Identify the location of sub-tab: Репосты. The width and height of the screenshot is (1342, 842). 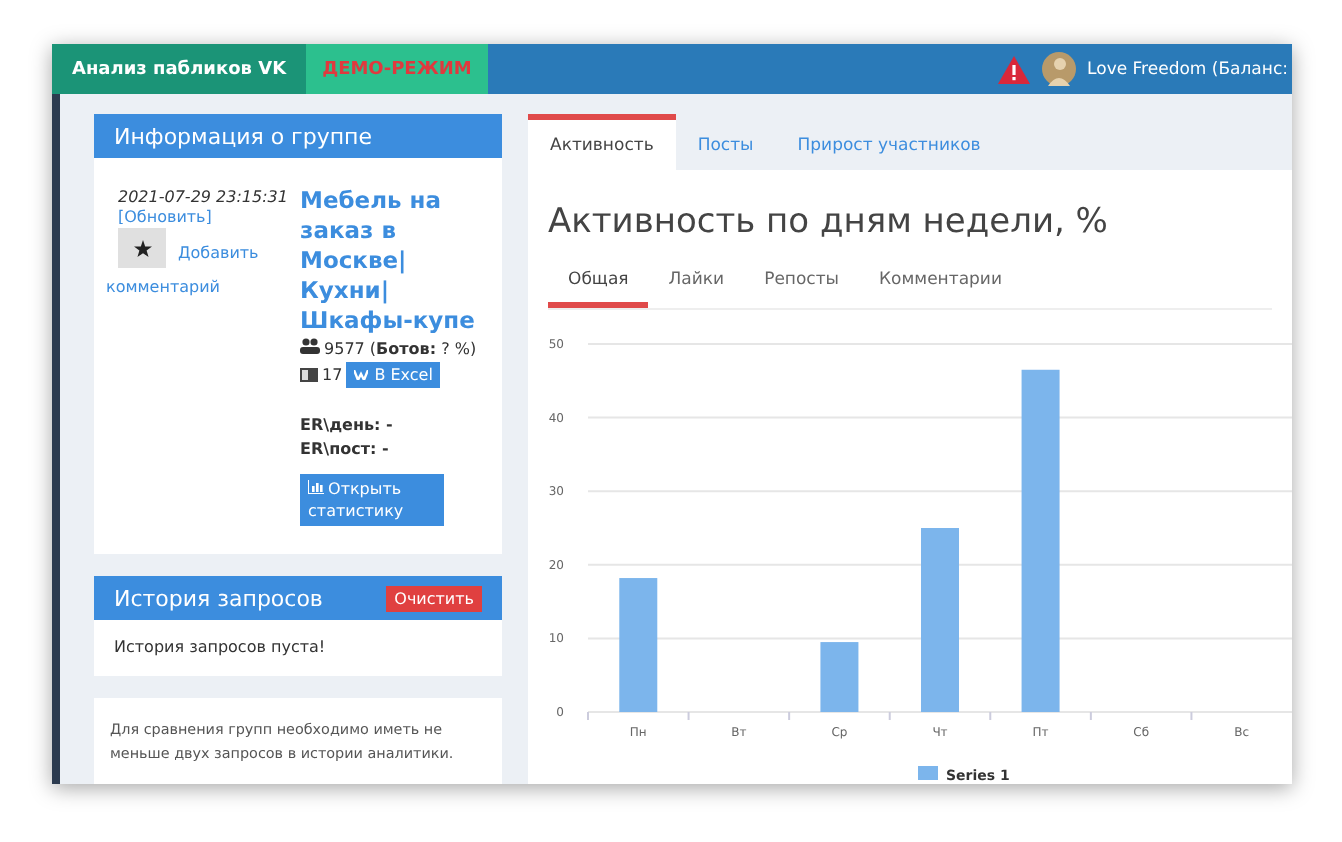
(802, 283).